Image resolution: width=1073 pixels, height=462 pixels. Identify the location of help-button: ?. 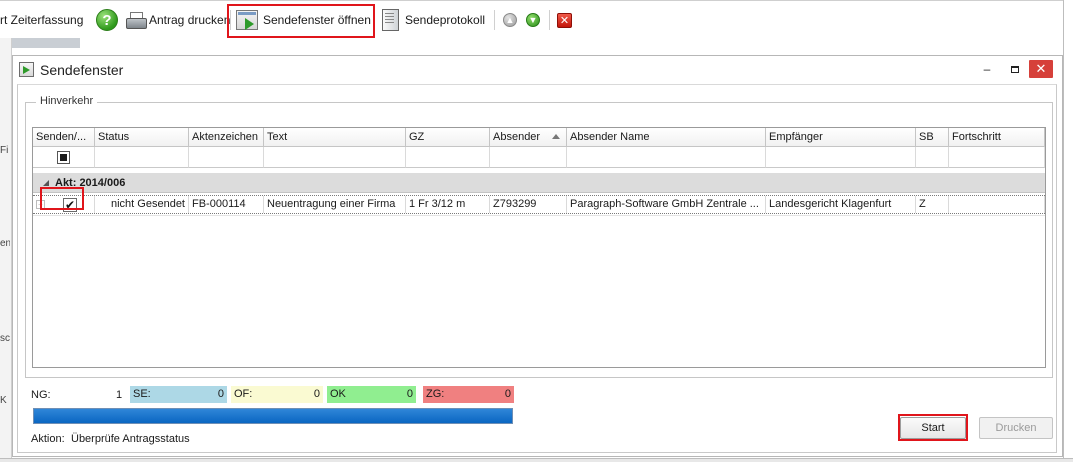
(107, 20).